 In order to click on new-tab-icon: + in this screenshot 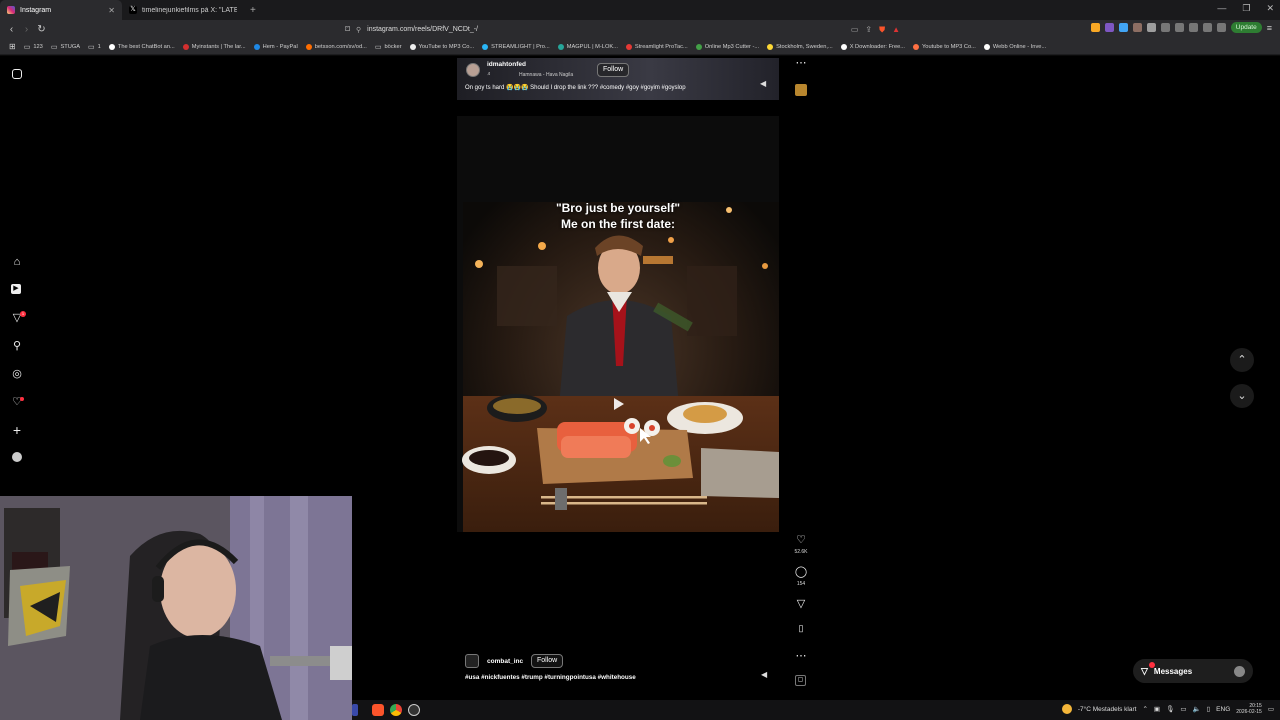, I will do `click(253, 10)`.